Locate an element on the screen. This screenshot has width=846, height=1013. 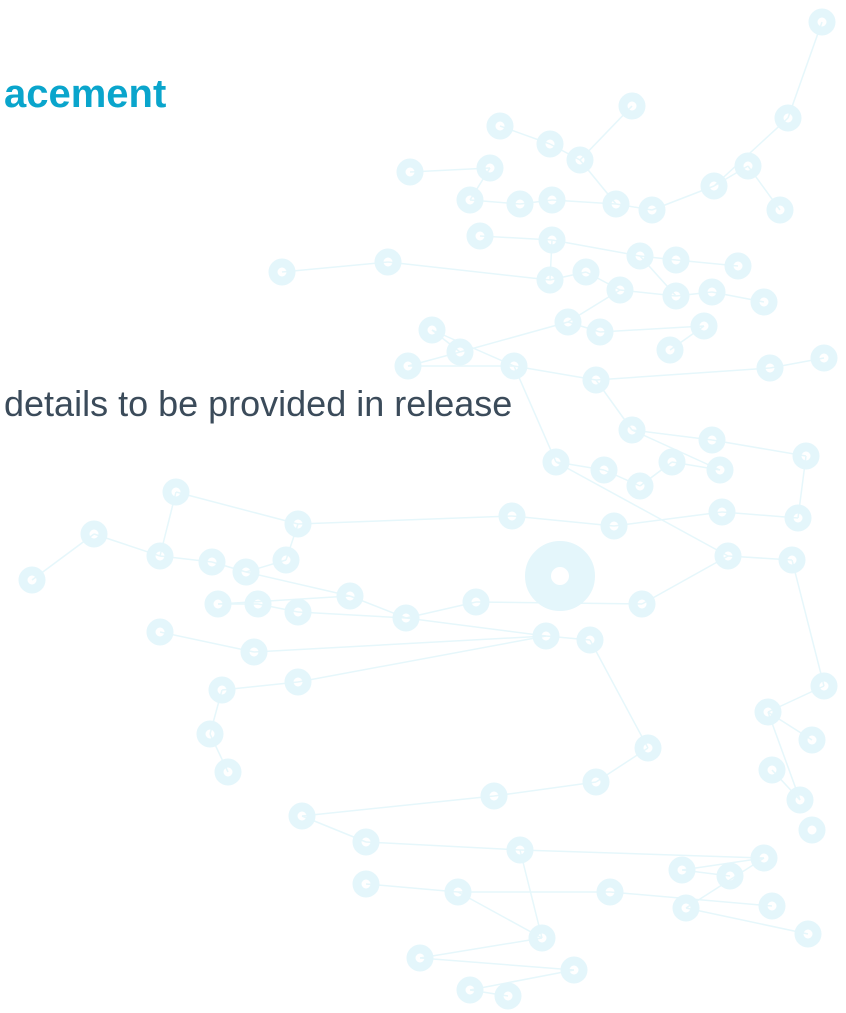
network-node is located at coordinates (812, 830).